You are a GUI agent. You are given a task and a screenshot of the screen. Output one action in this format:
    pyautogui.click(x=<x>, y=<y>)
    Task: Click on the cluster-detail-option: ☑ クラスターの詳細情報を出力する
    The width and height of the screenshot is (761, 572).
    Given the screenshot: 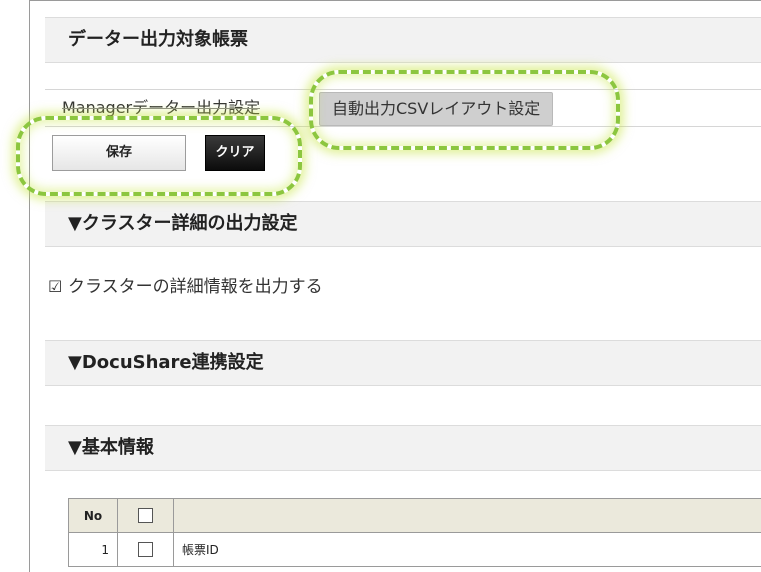 What is the action you would take?
    pyautogui.click(x=185, y=287)
    